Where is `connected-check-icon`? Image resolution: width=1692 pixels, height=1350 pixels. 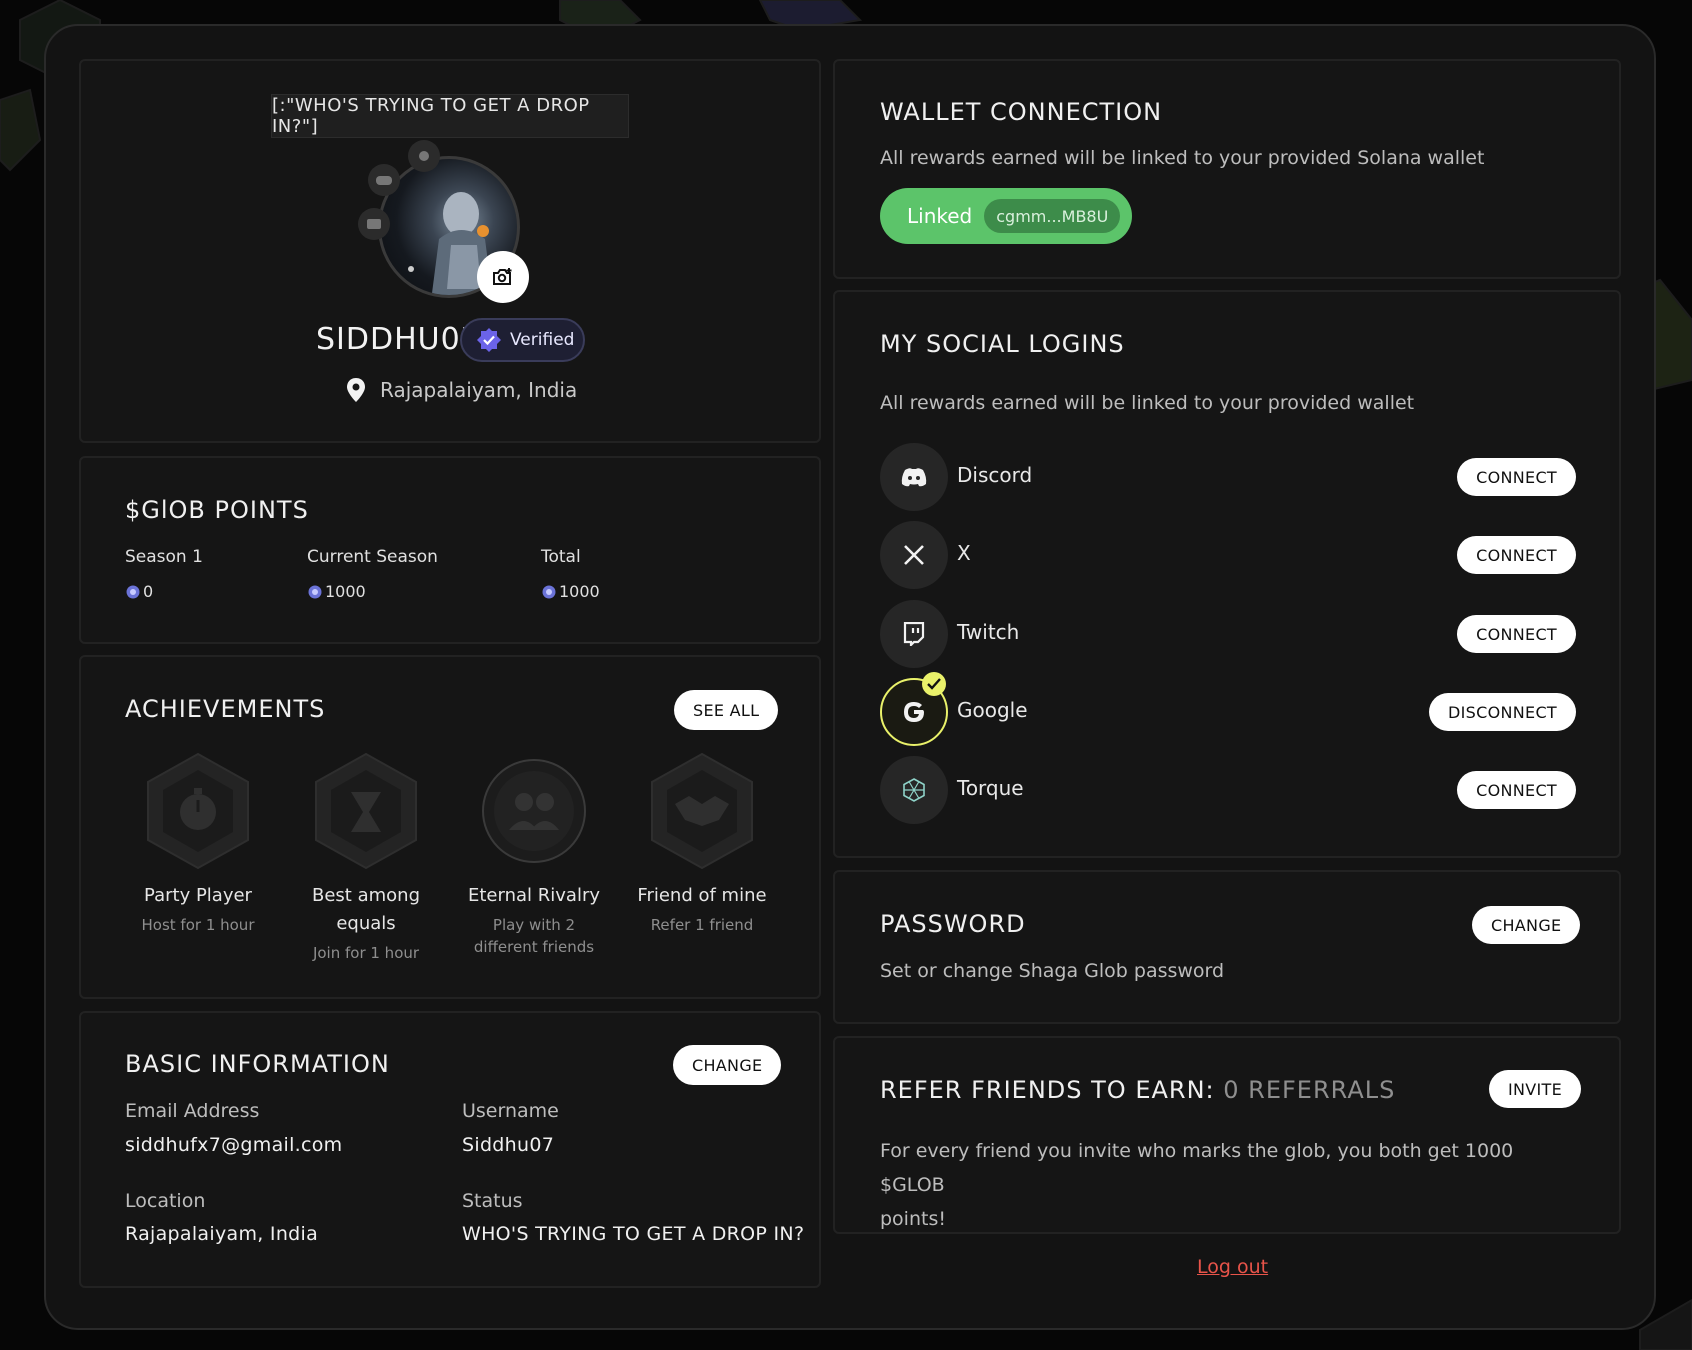
connected-check-icon is located at coordinates (934, 684).